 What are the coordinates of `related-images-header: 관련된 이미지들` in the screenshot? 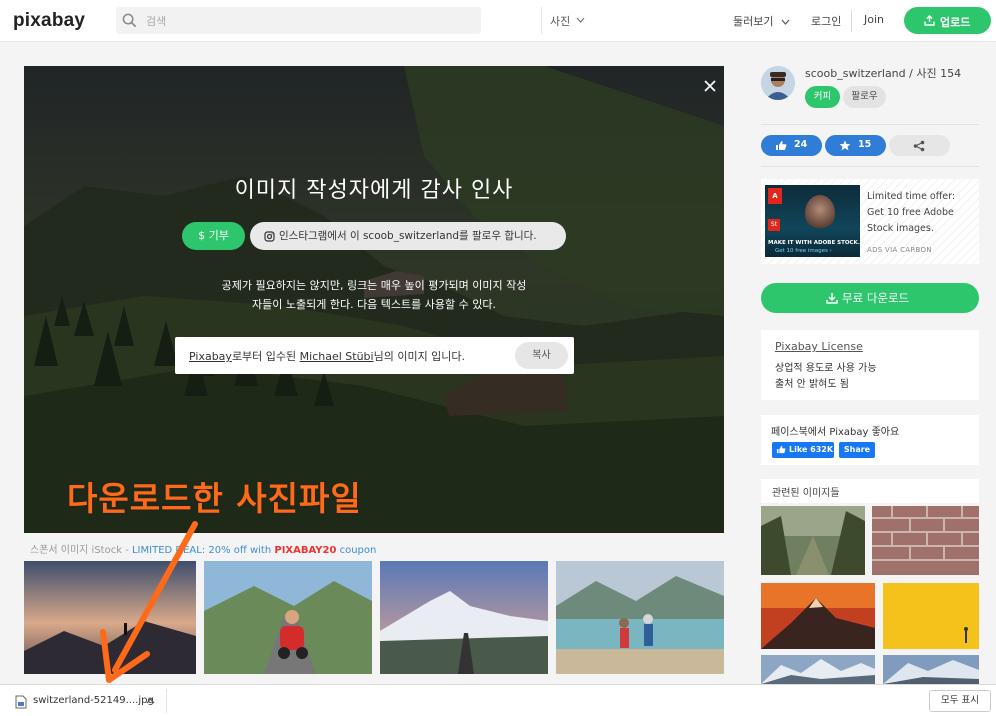 It's located at (870, 491).